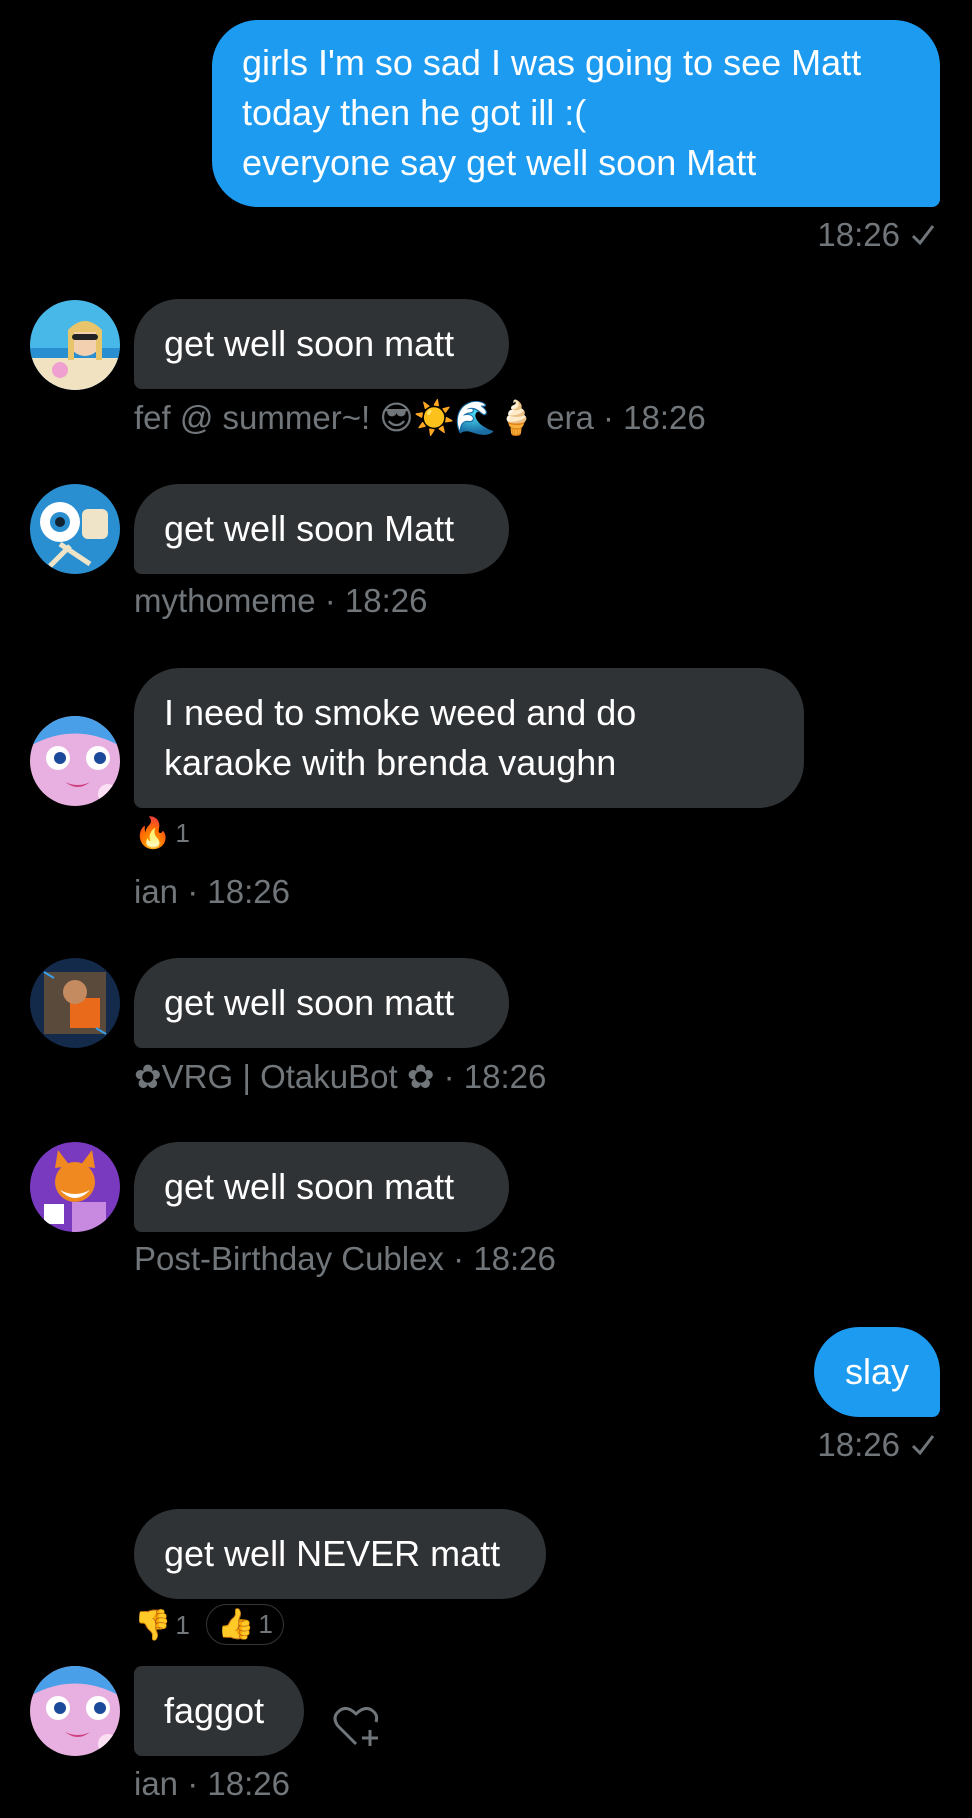 The width and height of the screenshot is (972, 1818). Describe the element at coordinates (236, 1624) in the screenshot. I see `thumbs-up-icon: 👍` at that location.